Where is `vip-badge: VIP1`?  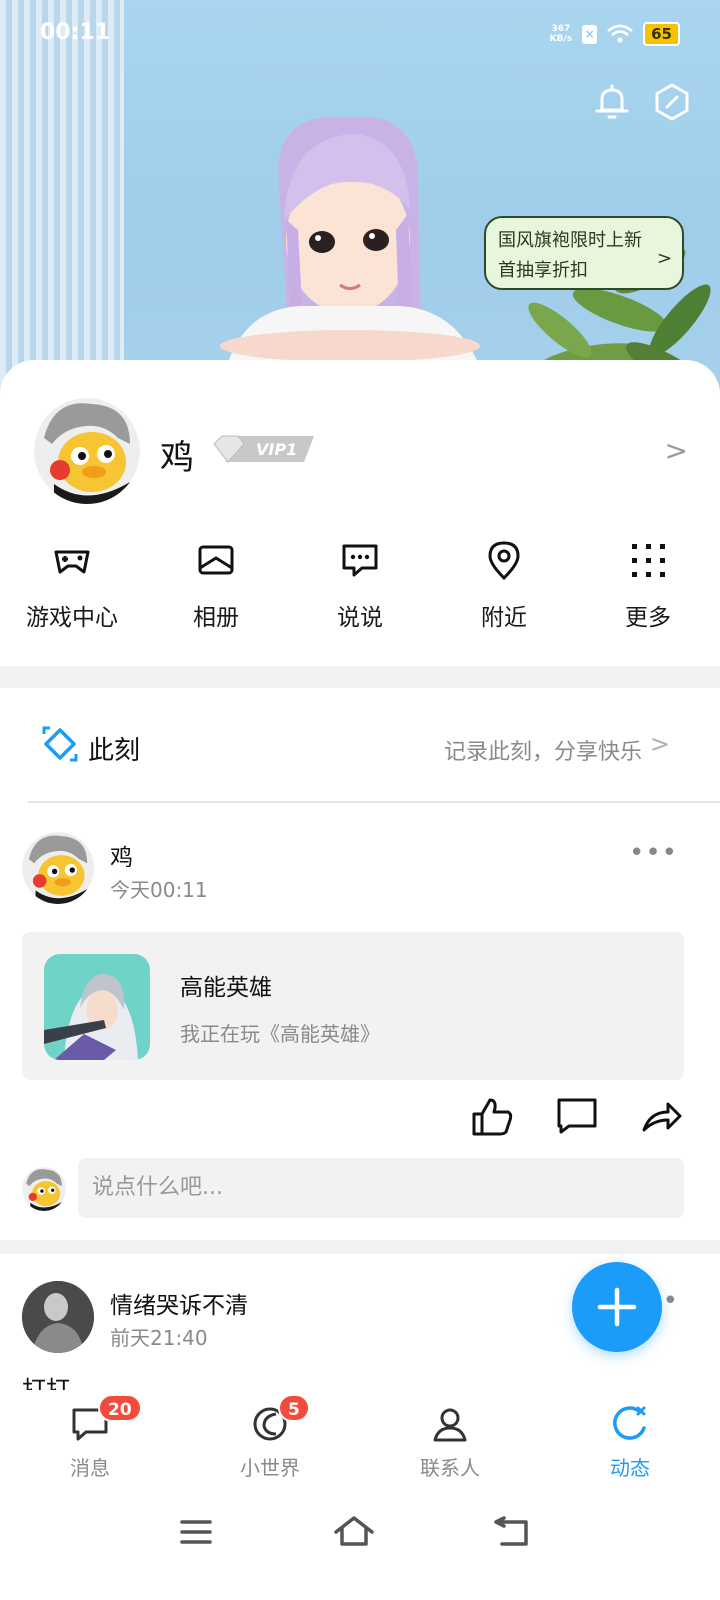 vip-badge: VIP1 is located at coordinates (264, 449).